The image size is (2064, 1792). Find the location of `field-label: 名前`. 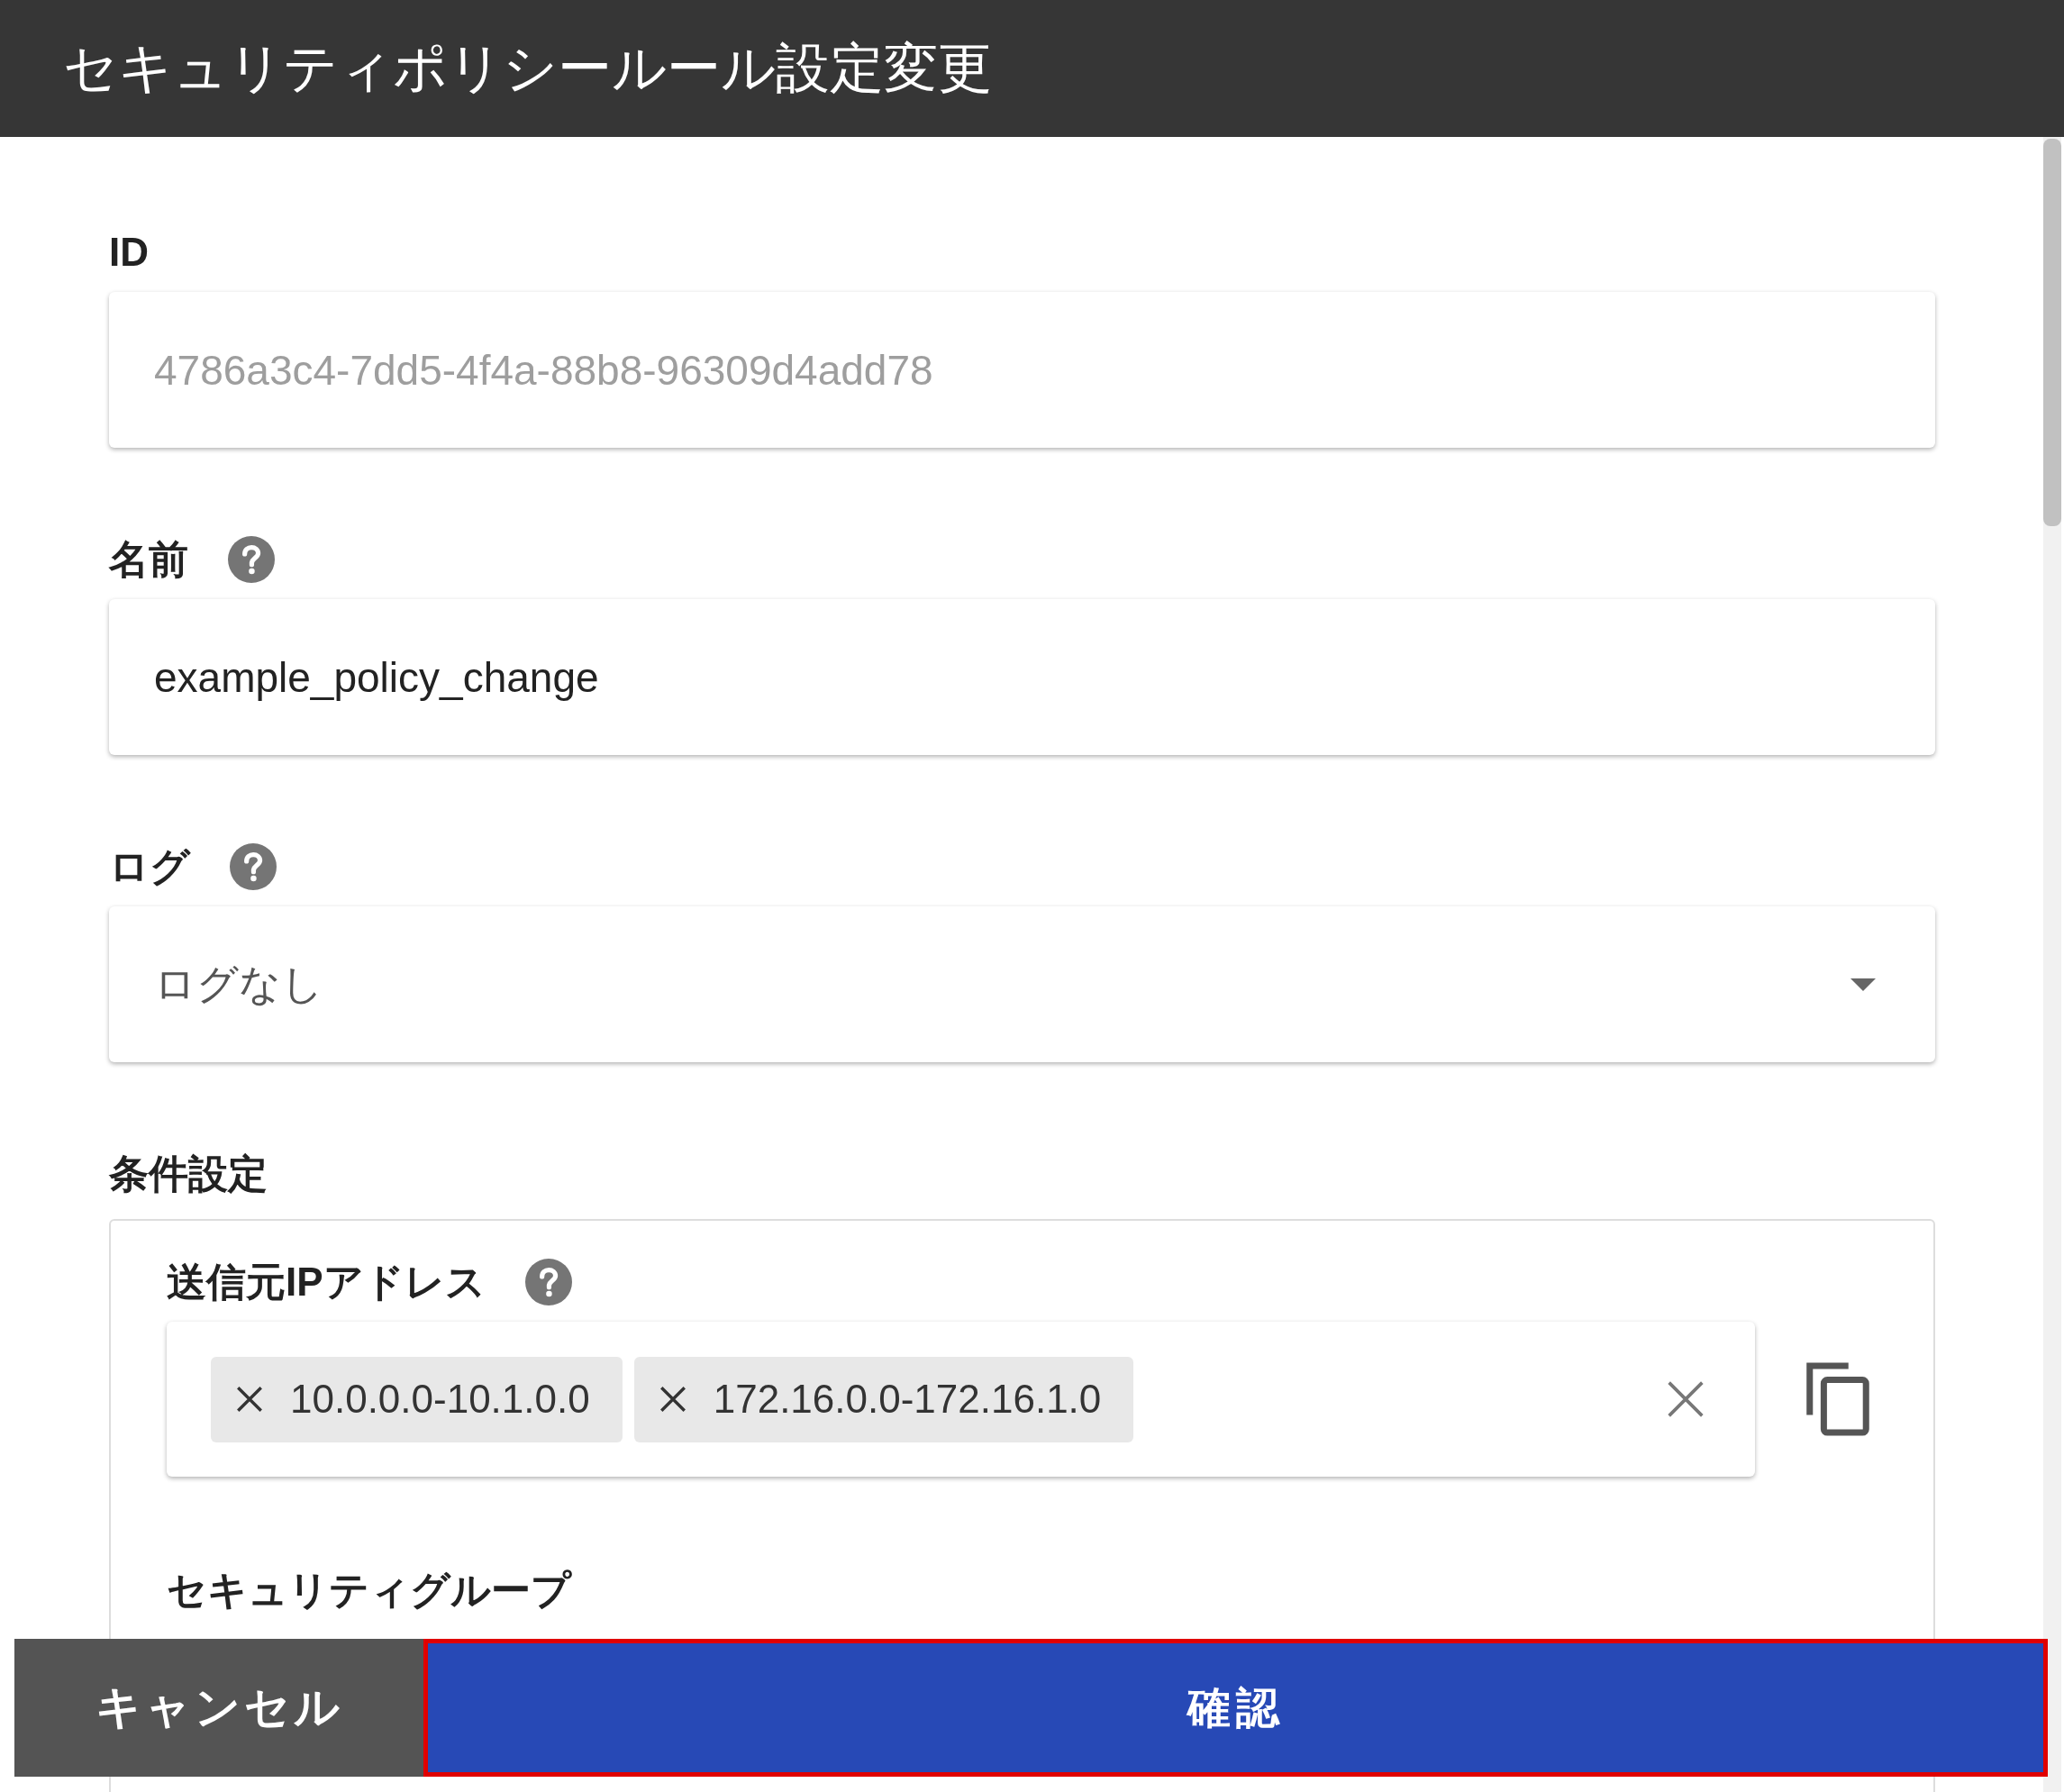

field-label: 名前 is located at coordinates (148, 559).